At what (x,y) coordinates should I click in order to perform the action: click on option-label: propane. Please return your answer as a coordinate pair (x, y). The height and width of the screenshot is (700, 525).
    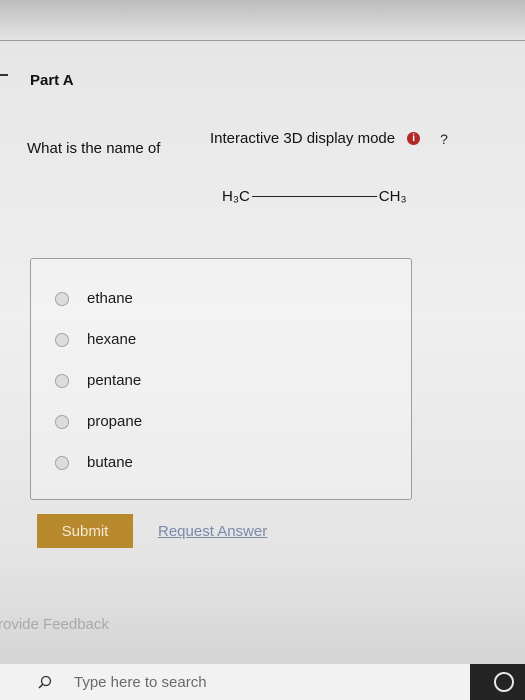
    Looking at the image, I should click on (115, 421).